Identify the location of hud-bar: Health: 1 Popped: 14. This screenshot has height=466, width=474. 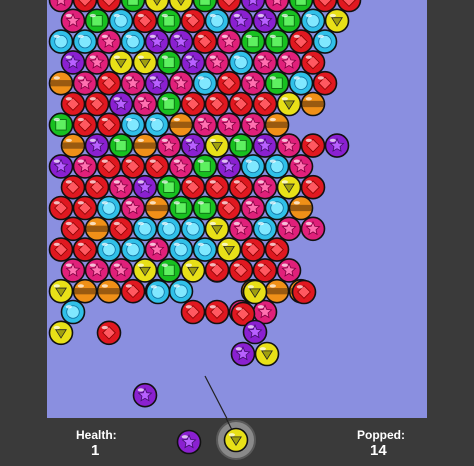
(237, 442).